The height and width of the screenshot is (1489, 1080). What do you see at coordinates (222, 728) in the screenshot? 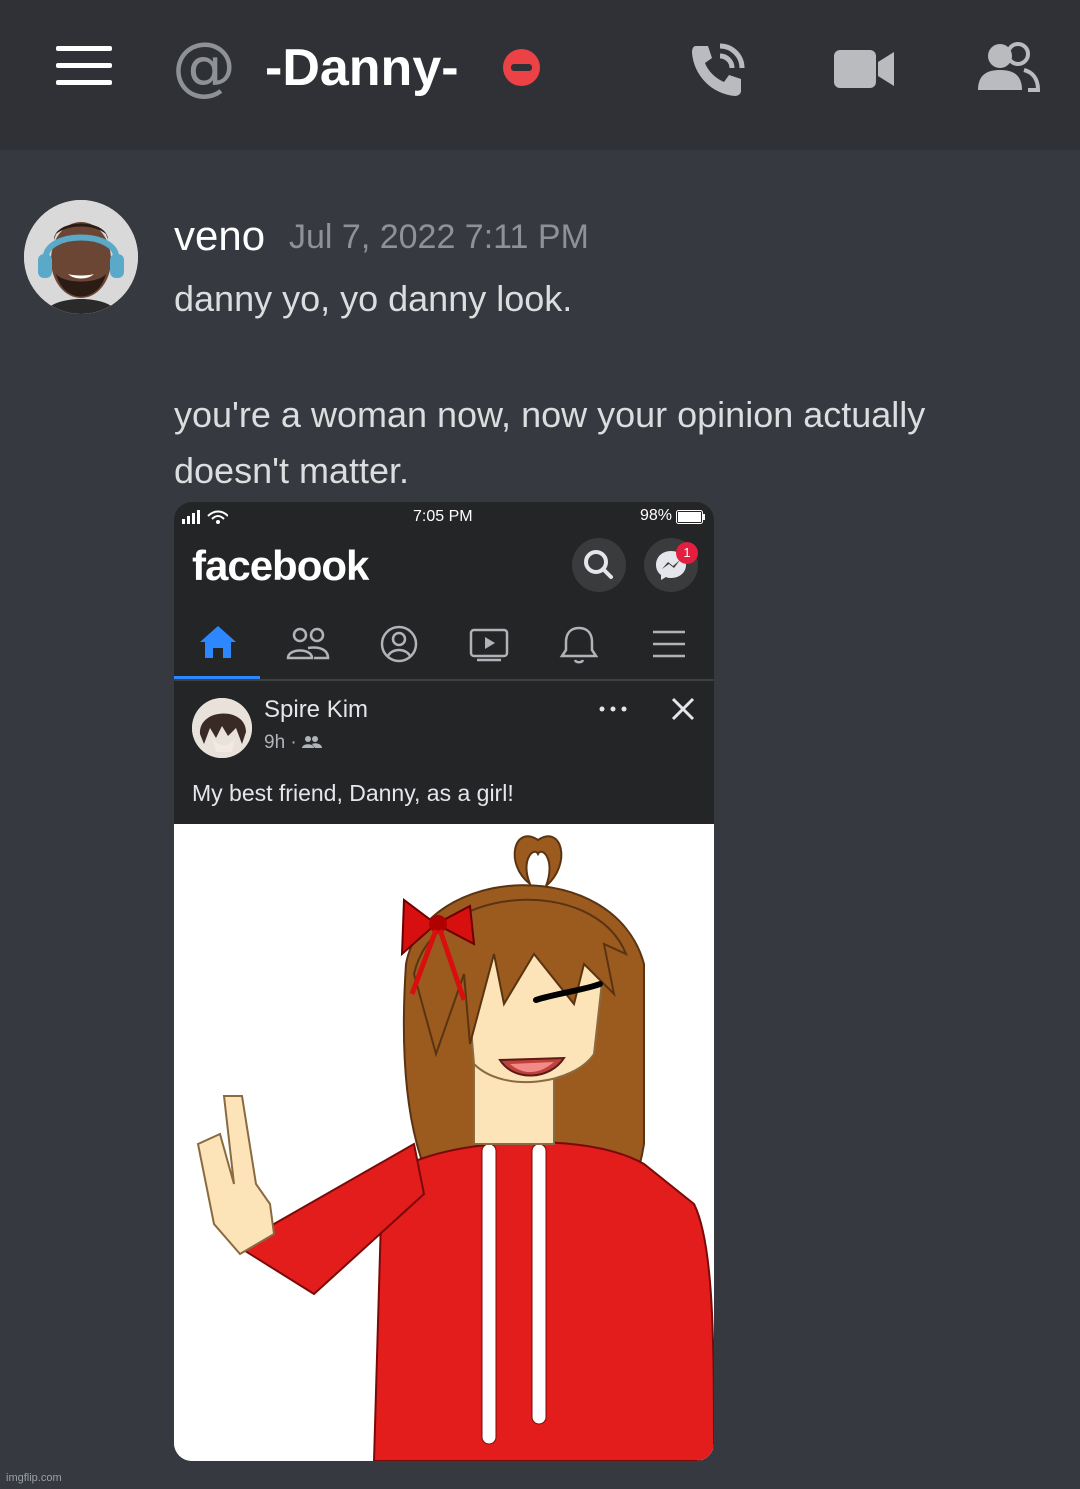
I see `post-author-avatar` at bounding box center [222, 728].